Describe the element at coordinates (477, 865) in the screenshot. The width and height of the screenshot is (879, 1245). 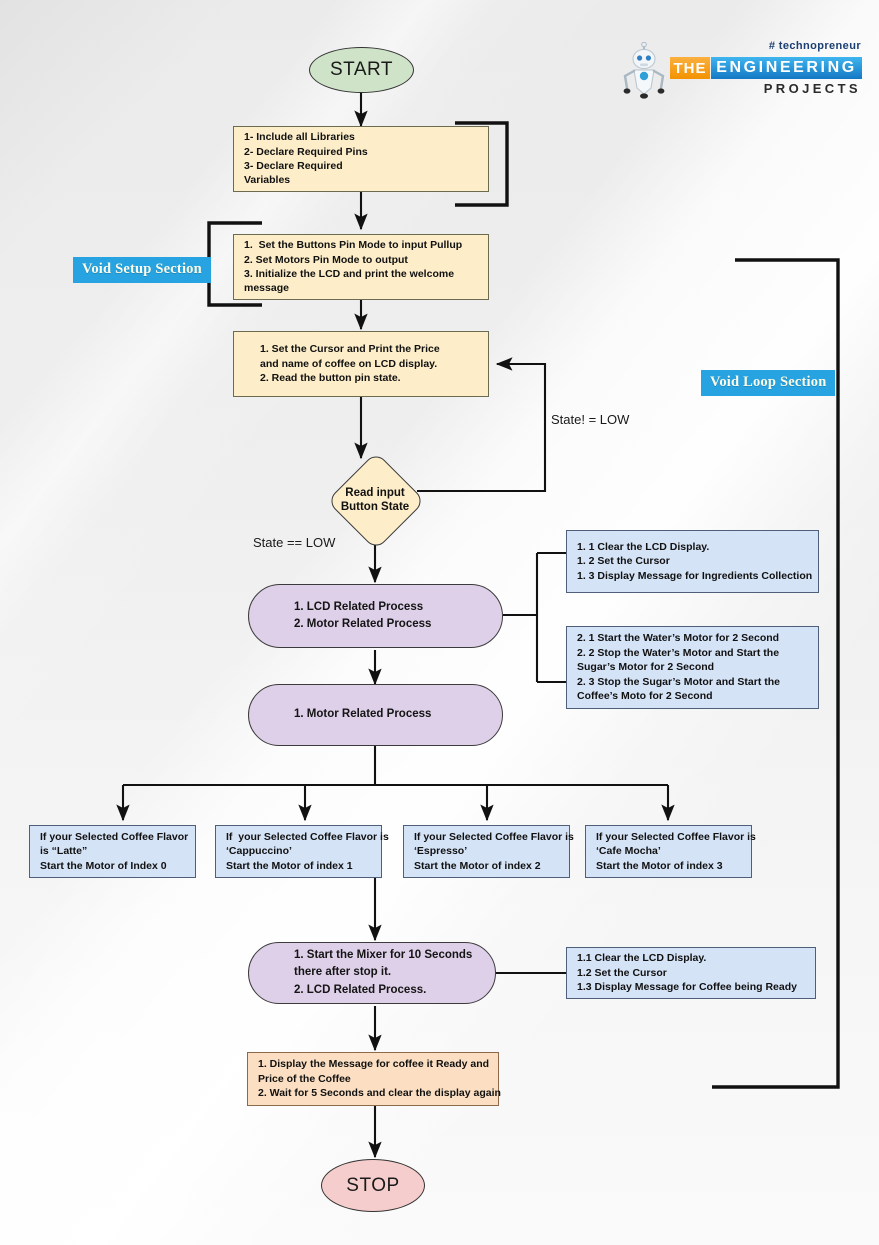
I see `text-line: Start the Motor of index 2` at that location.